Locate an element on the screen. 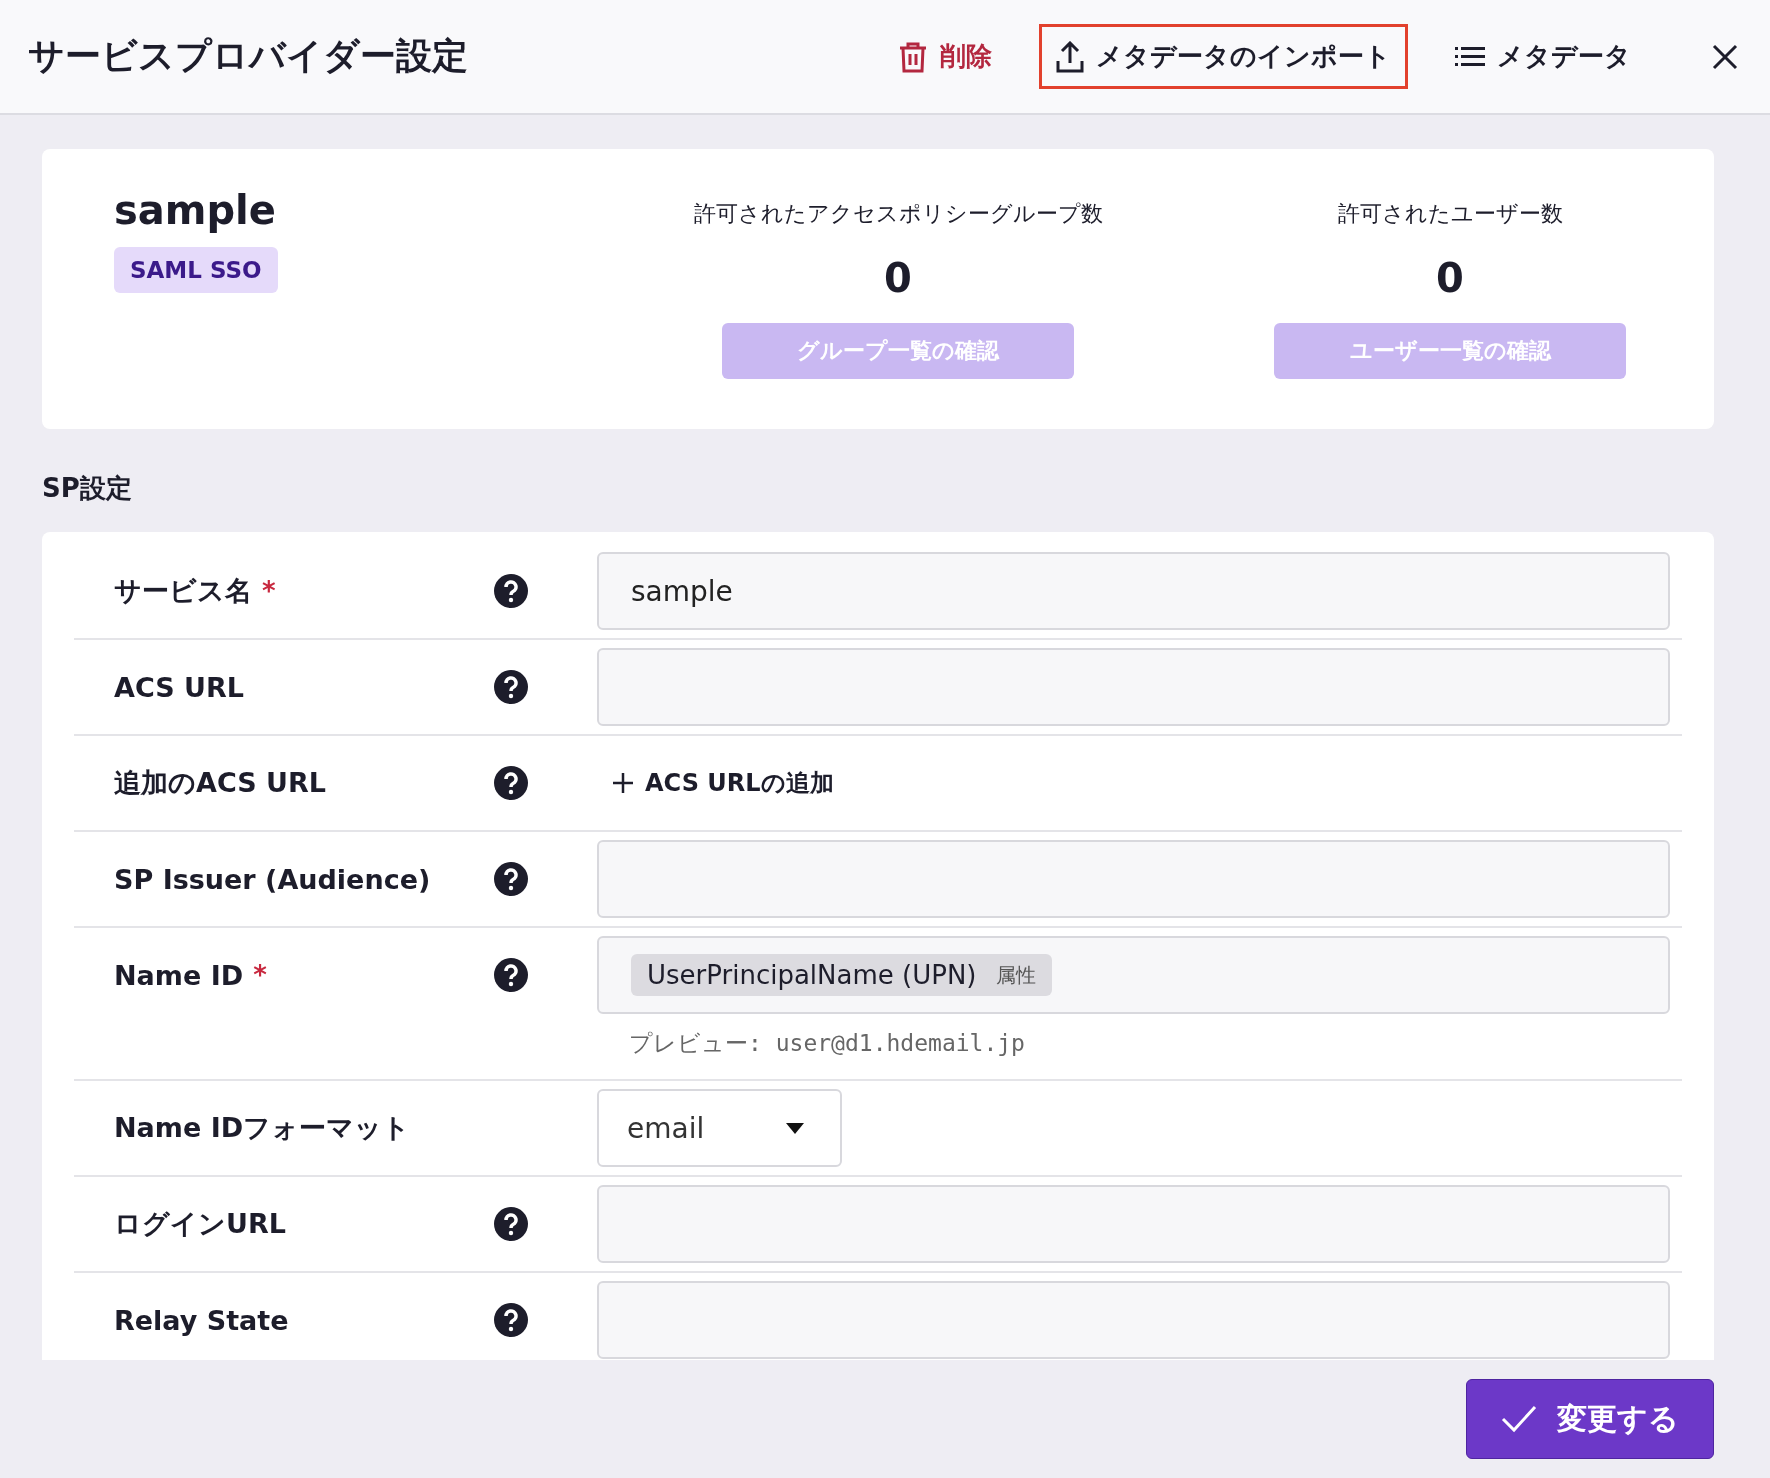 The height and width of the screenshot is (1478, 1770). upload-icon is located at coordinates (1070, 56).